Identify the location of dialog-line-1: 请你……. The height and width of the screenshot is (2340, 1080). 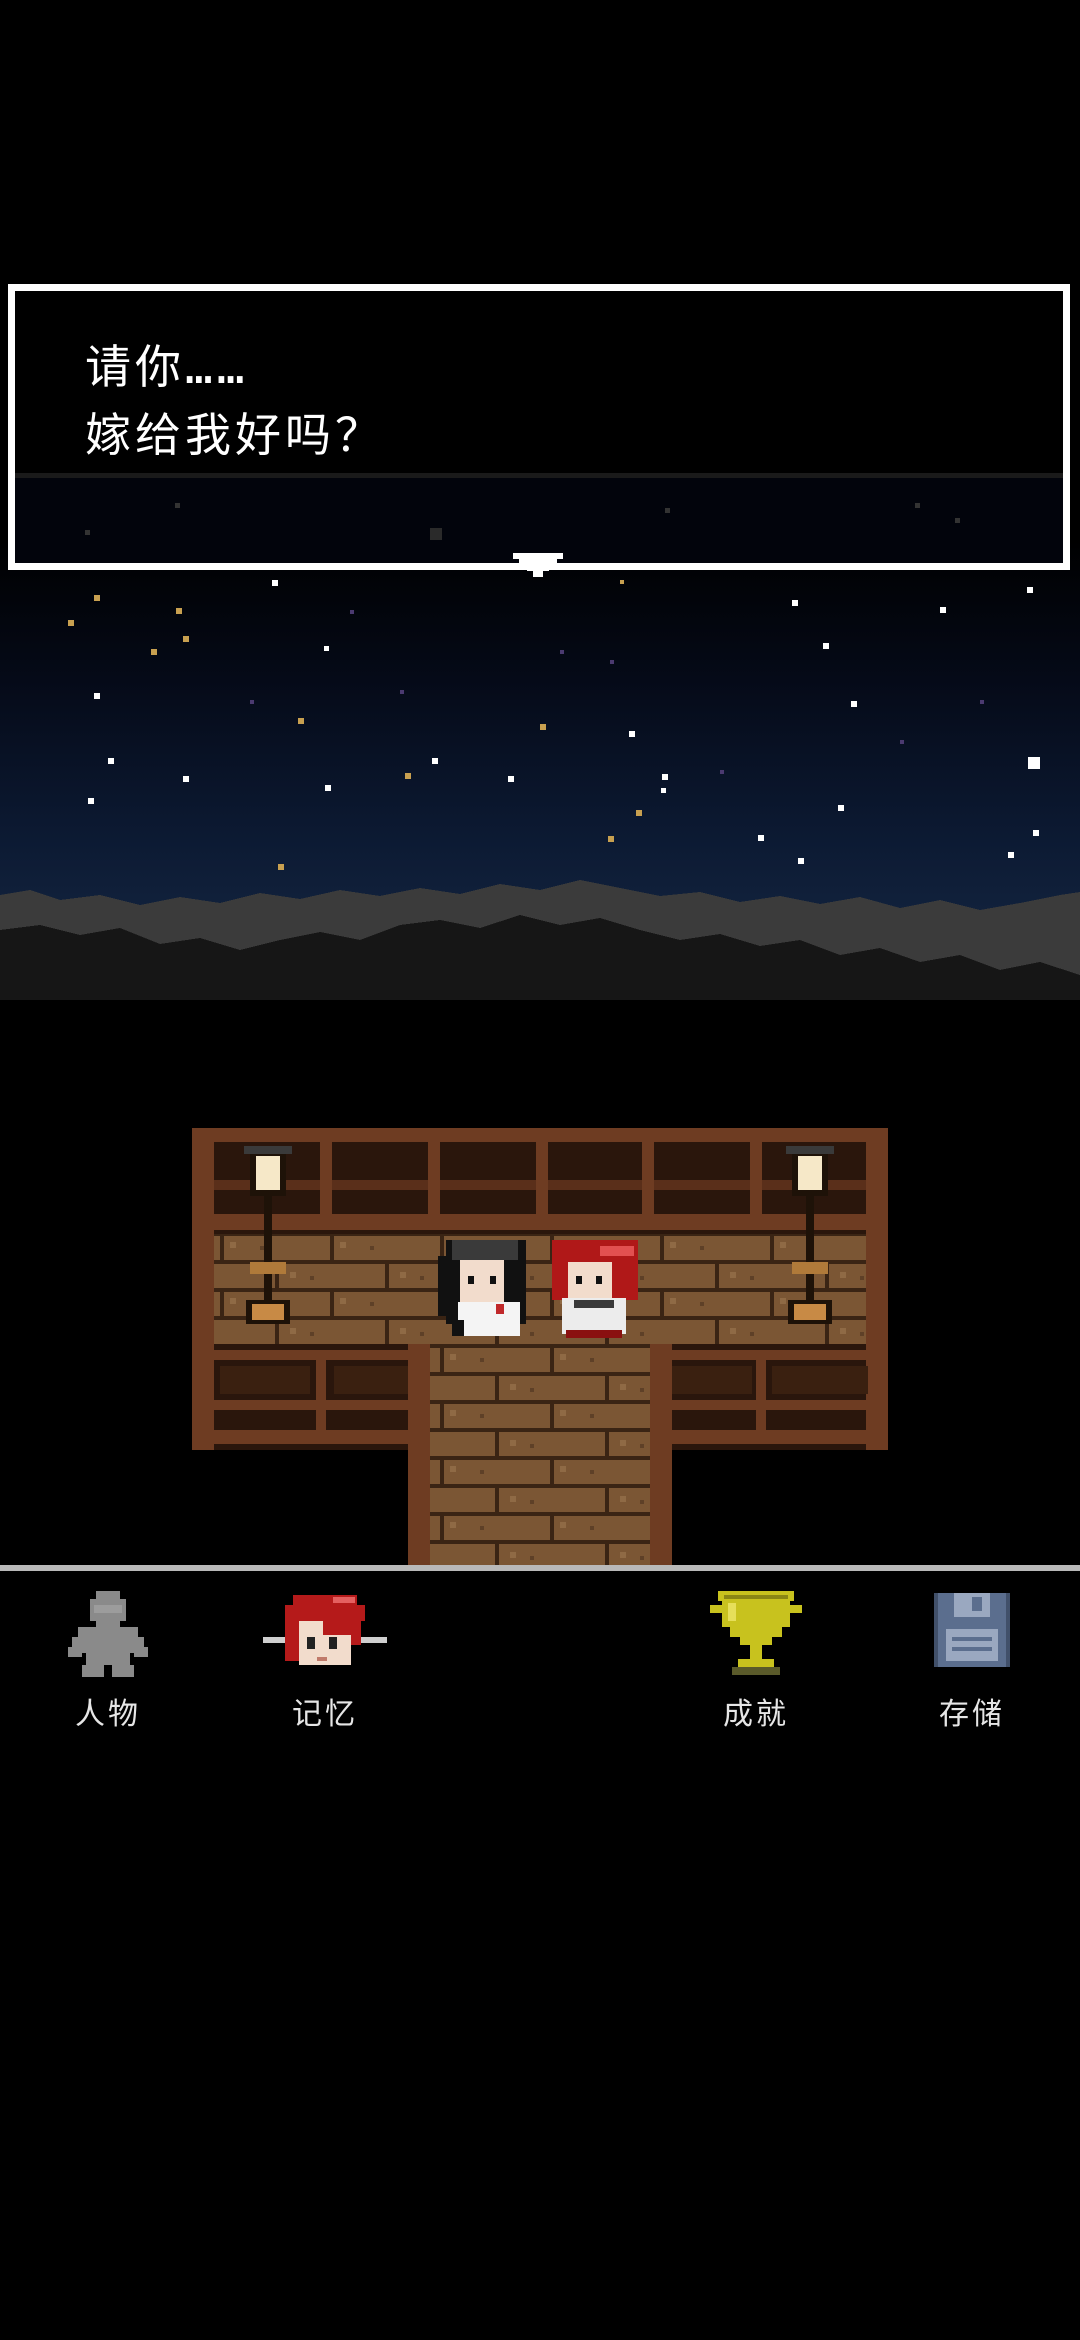
(167, 367).